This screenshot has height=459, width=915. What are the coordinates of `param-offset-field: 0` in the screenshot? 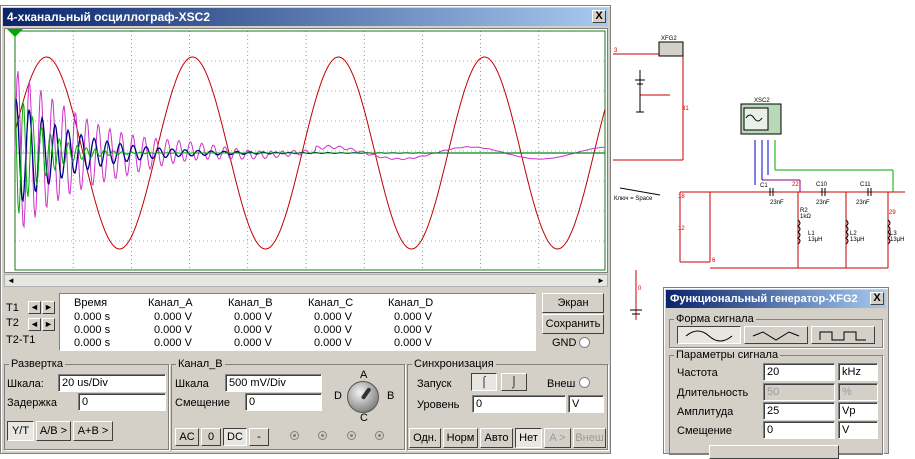 It's located at (799, 430).